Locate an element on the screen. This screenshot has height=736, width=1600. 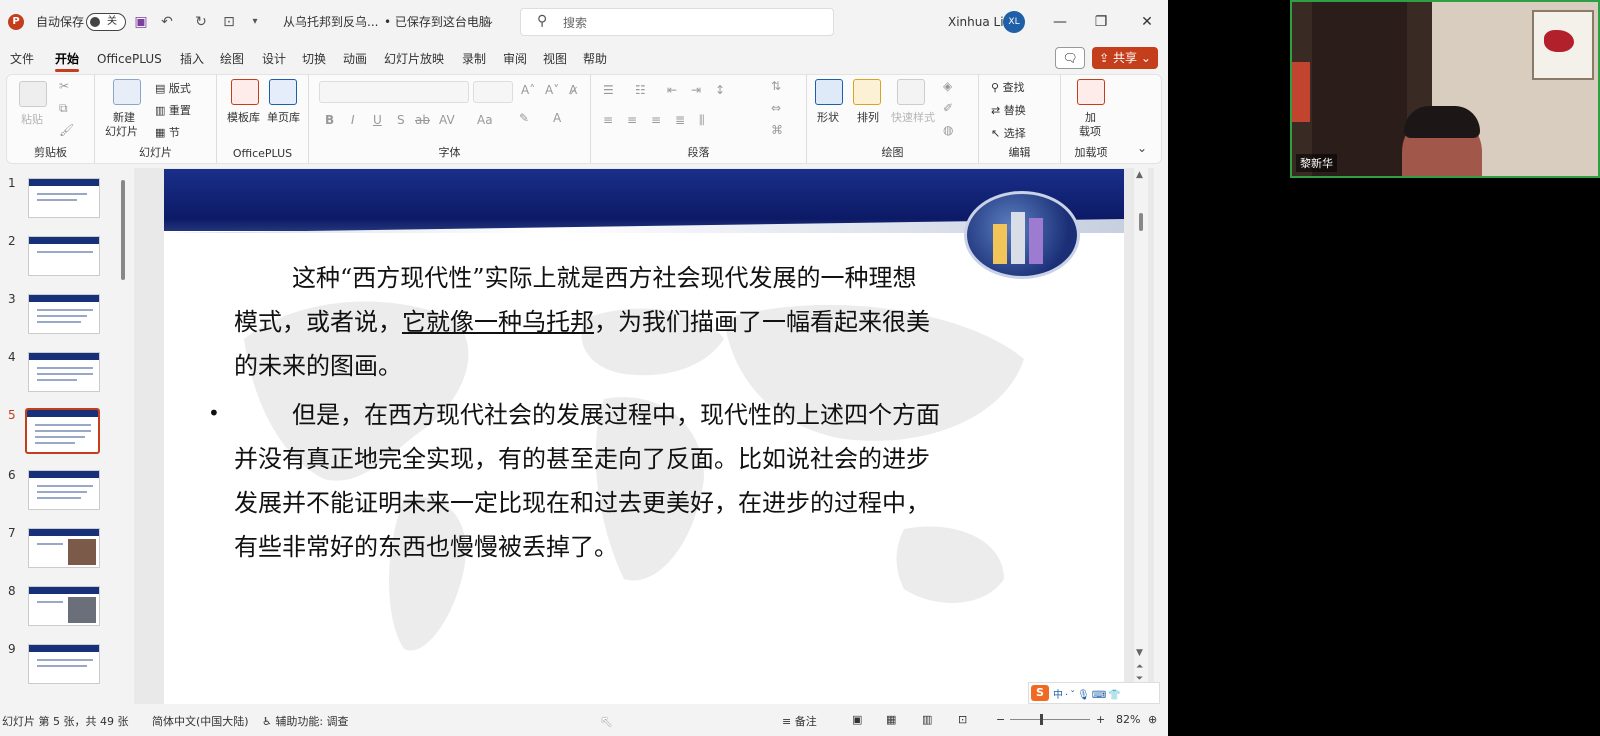
format-painter-icon: 🖌 is located at coordinates (66, 130).